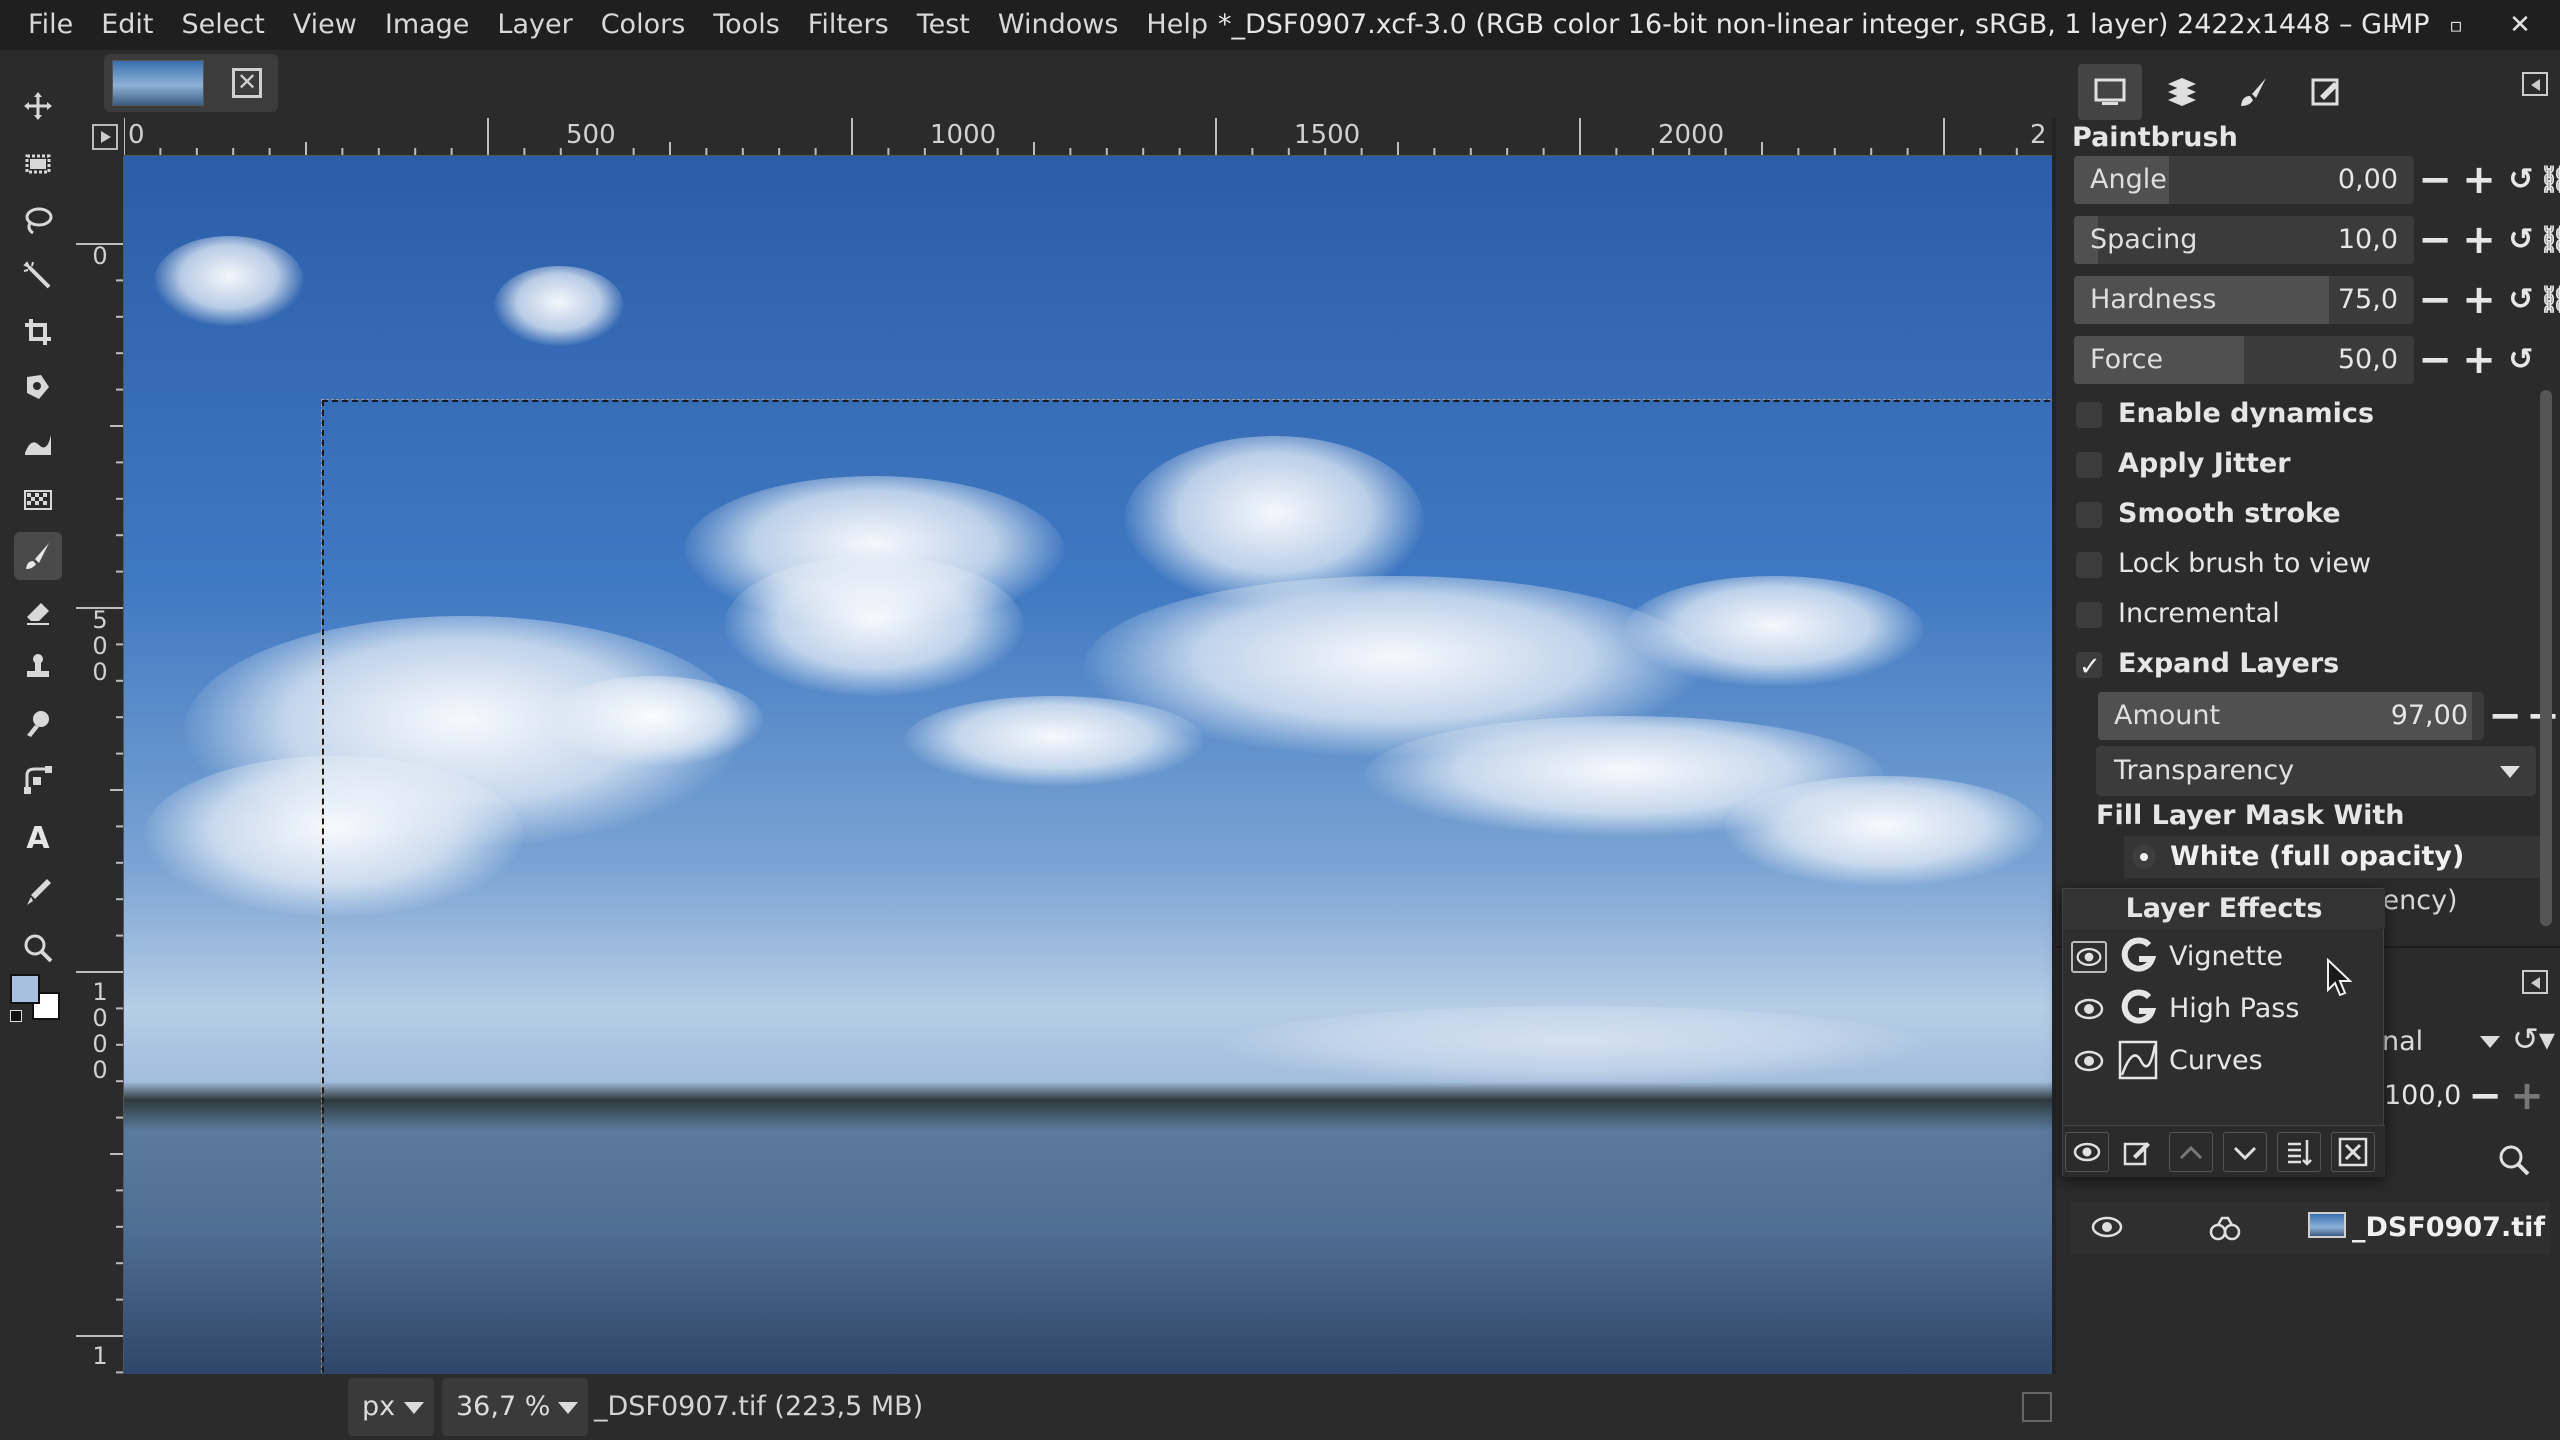 This screenshot has width=2560, height=1440. Describe the element at coordinates (1177, 25) in the screenshot. I see `menu-help: Help` at that location.